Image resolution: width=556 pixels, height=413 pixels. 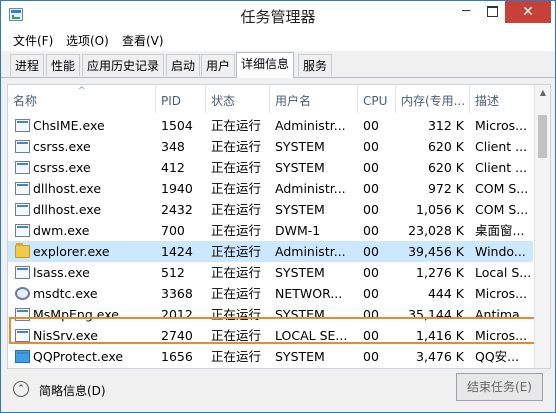 I want to click on close-button: ✕, so click(x=528, y=12).